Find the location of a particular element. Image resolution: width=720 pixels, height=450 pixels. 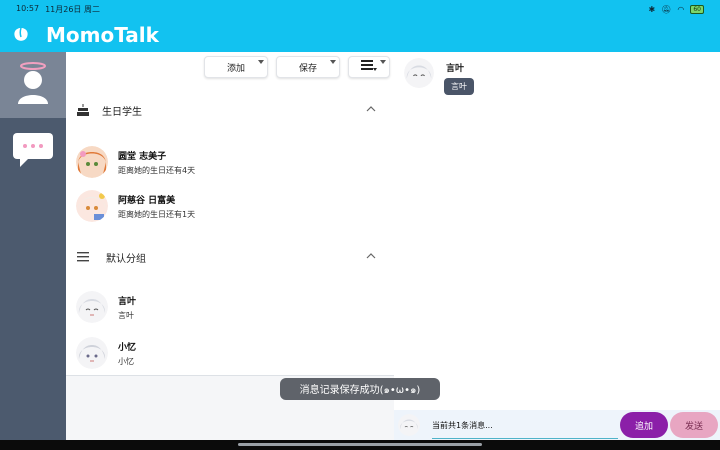

chat-tab is located at coordinates (33, 150).